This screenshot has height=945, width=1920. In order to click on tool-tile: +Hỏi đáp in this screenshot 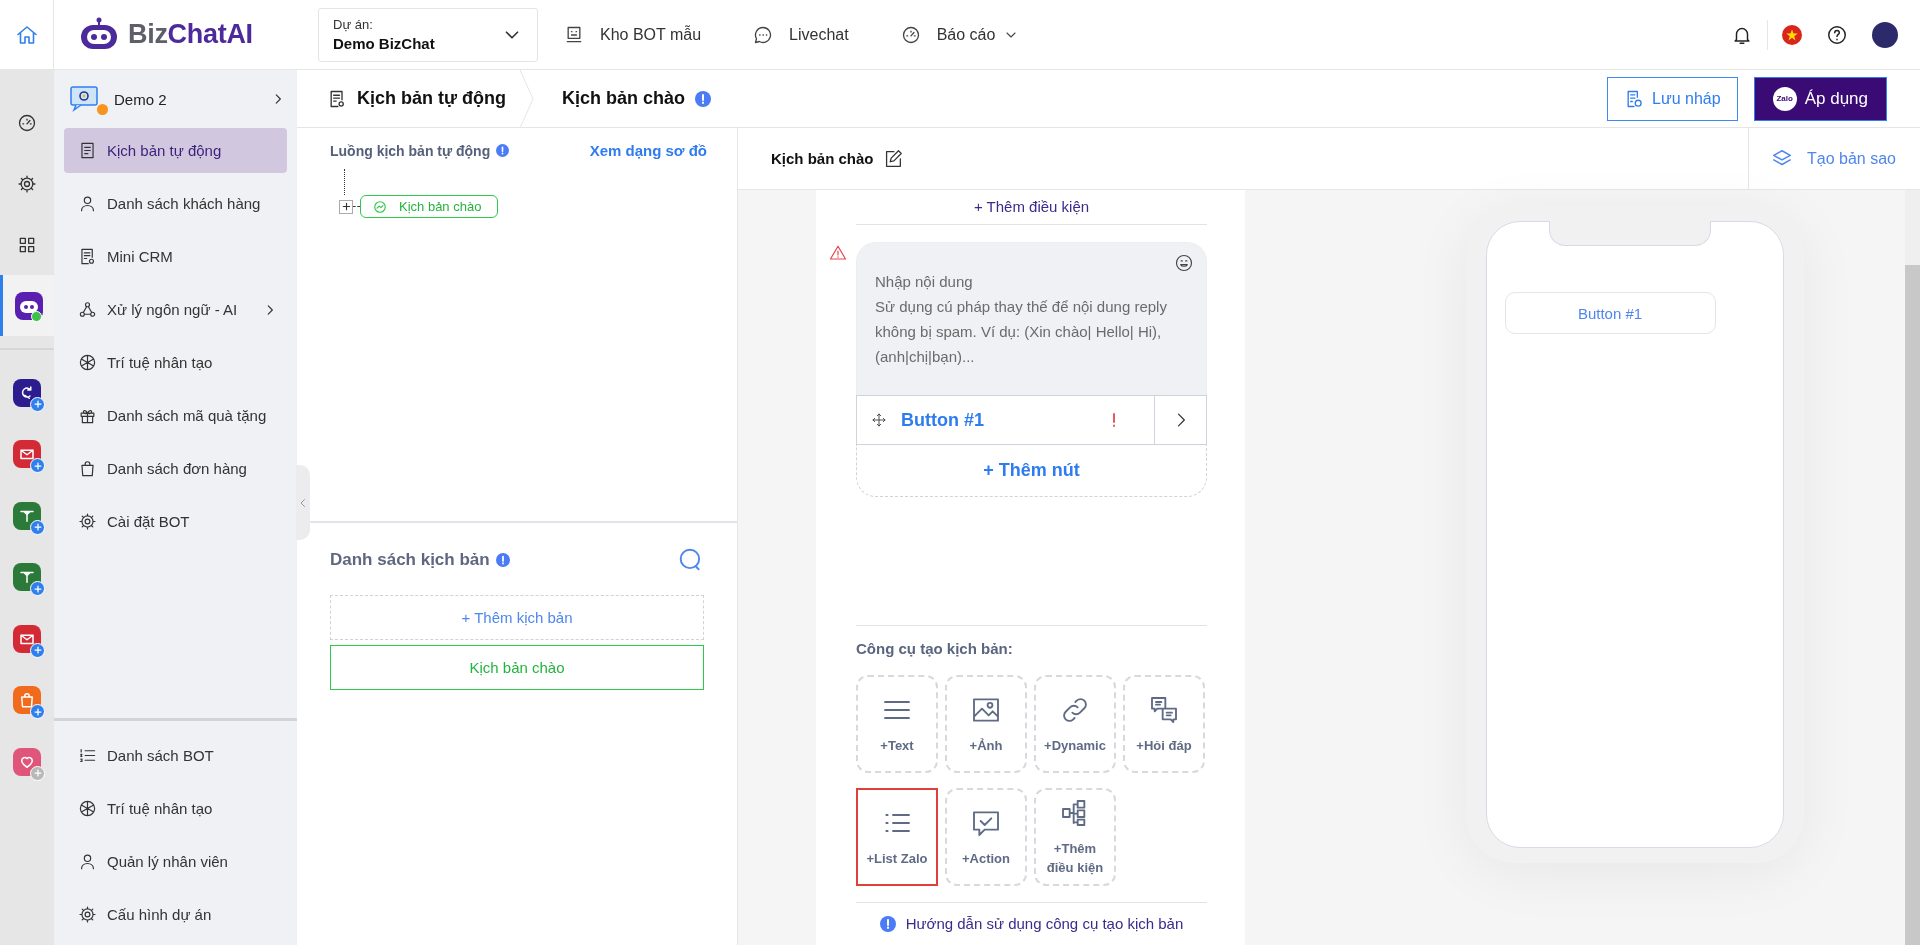, I will do `click(1164, 724)`.